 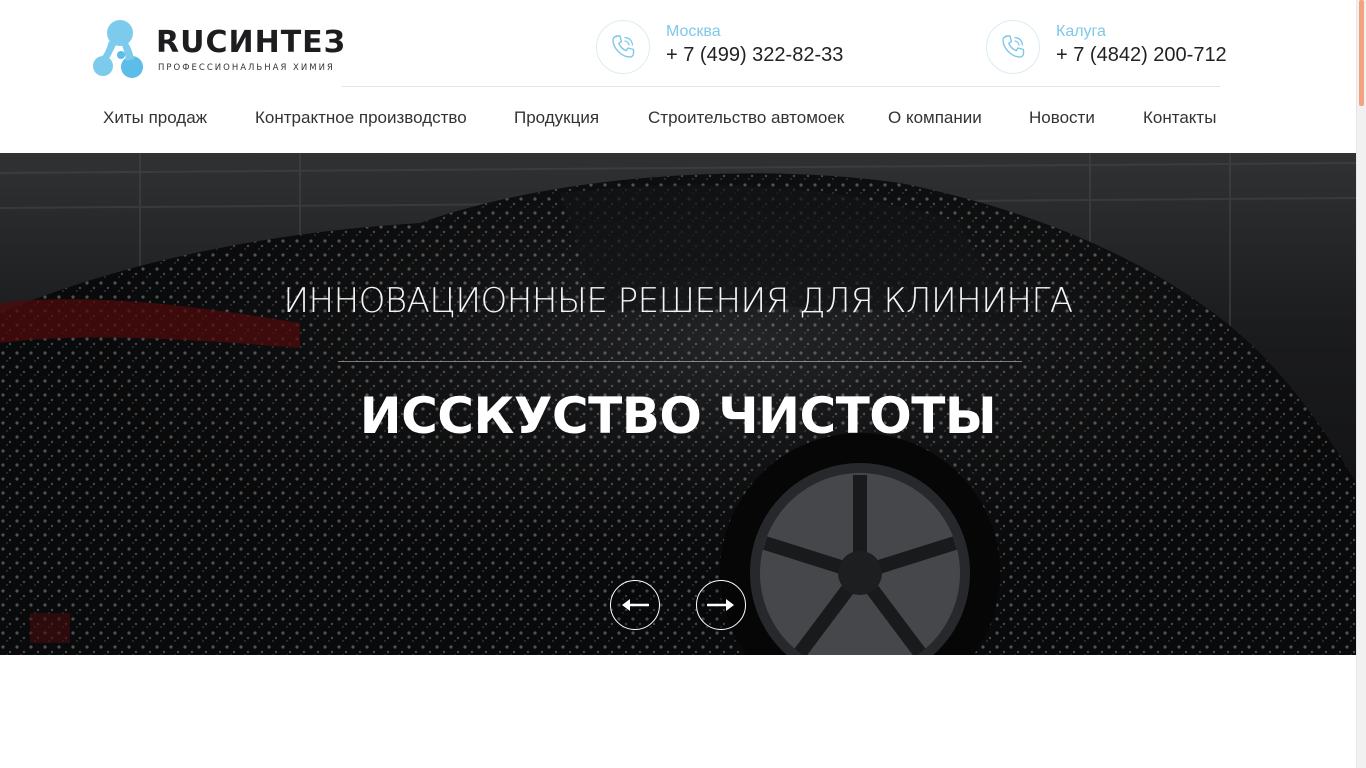 I want to click on hero-subtitle: ИННОВАЦИОННЫЕ РЕШЕНИЯ ДЛЯ КЛИНИНГА, so click(x=678, y=301).